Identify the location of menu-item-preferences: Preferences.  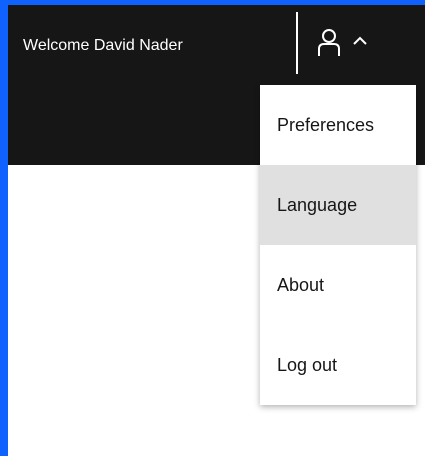
(338, 125).